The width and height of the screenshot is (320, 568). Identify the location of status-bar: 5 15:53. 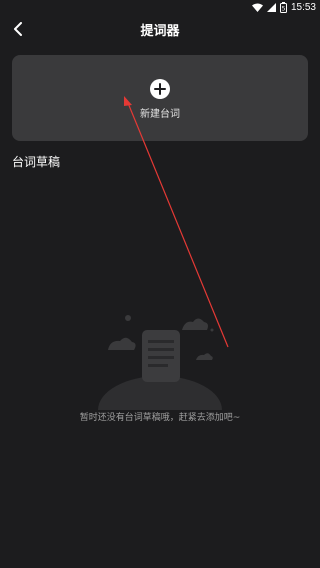
(160, 7).